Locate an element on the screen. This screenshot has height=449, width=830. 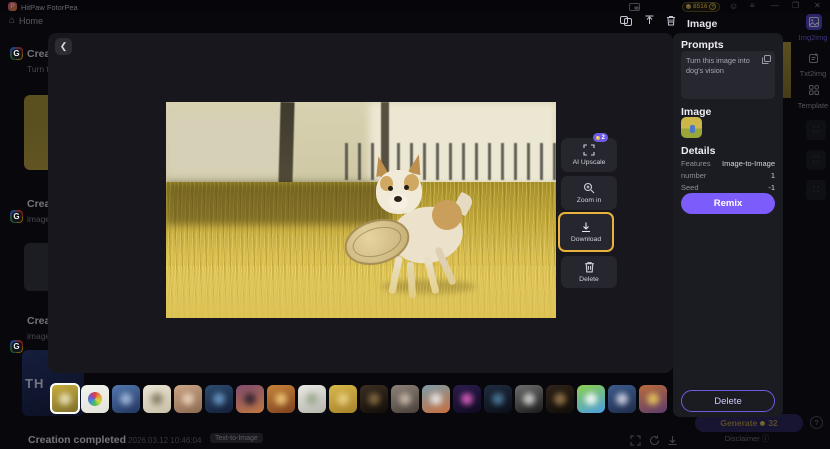
compare-icon is located at coordinates (626, 21).